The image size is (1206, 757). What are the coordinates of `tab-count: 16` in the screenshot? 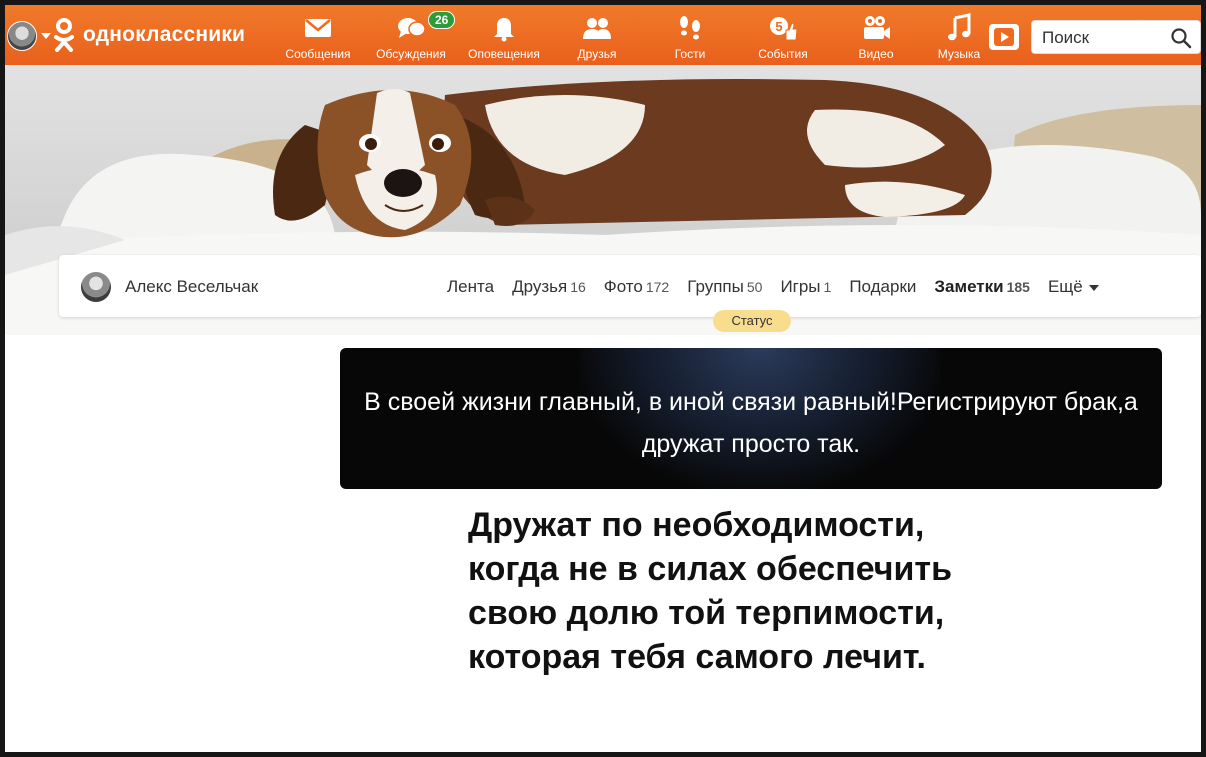 It's located at (578, 287).